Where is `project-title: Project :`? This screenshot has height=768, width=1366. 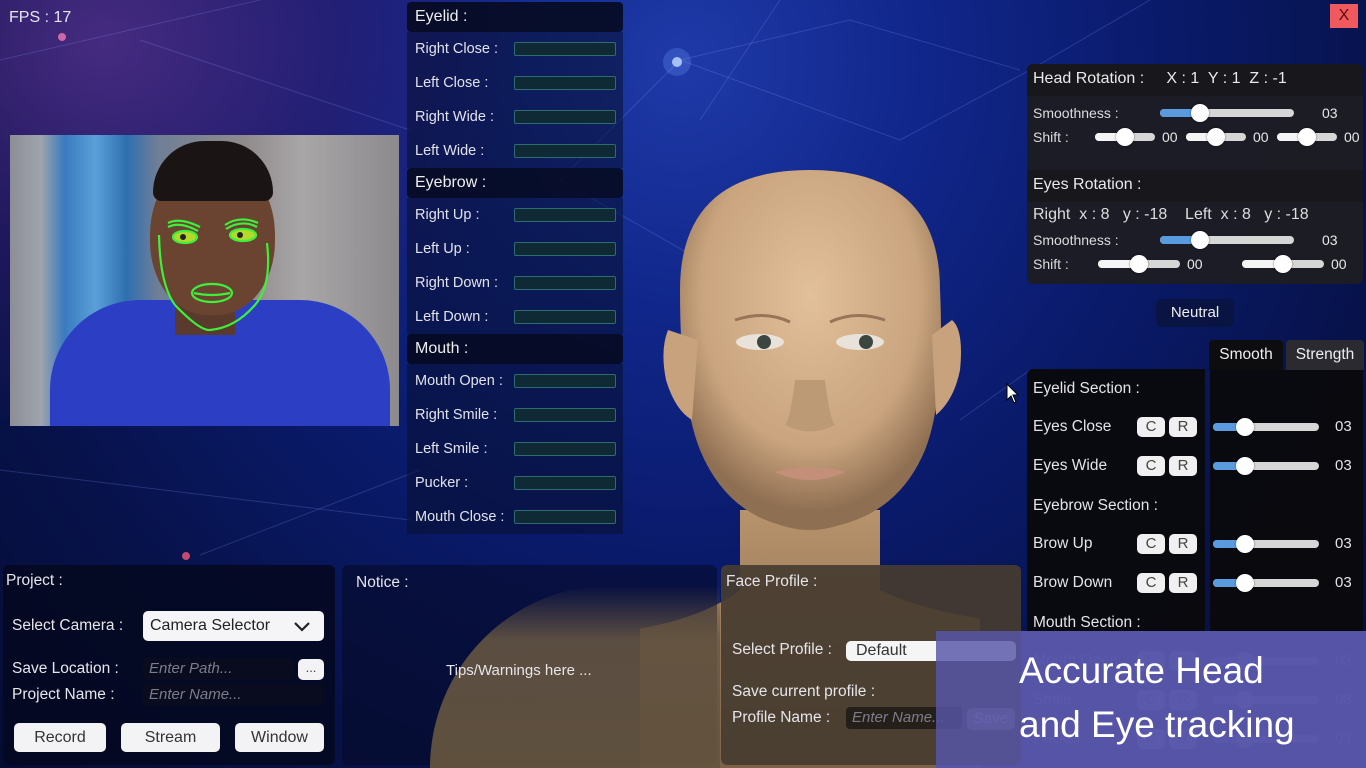
project-title: Project : is located at coordinates (34, 580).